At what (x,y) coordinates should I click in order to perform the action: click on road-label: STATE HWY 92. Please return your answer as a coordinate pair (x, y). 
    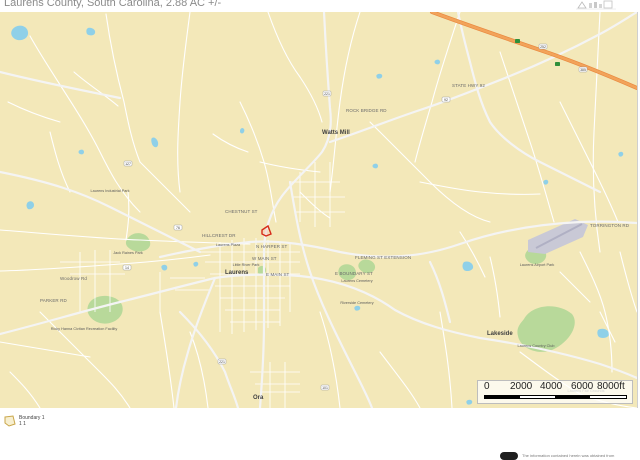
    Looking at the image, I should click on (468, 85).